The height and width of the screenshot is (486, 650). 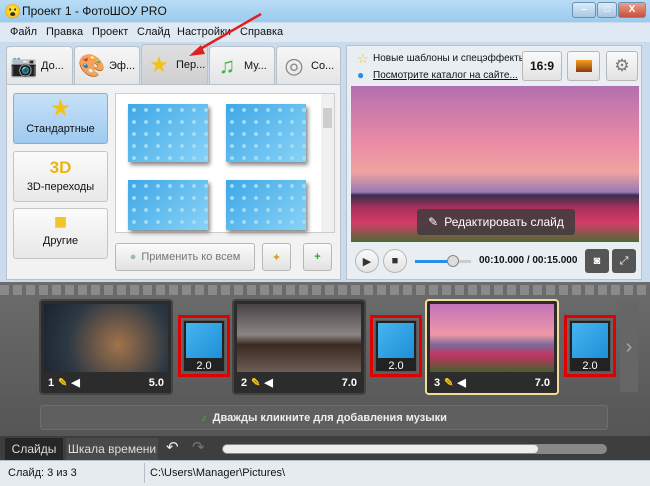 I want to click on undo-icon: ↶, so click(x=172, y=447).